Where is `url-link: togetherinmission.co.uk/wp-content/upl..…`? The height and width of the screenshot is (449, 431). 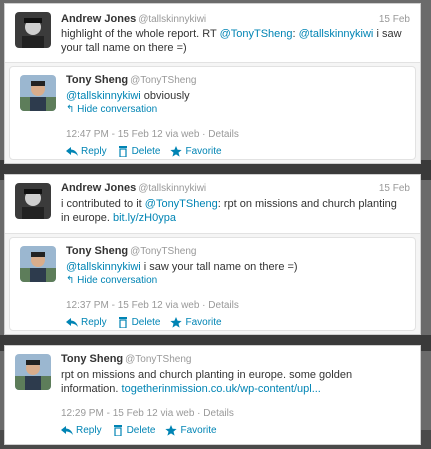 url-link: togetherinmission.co.uk/wp-content/upl..… is located at coordinates (221, 389).